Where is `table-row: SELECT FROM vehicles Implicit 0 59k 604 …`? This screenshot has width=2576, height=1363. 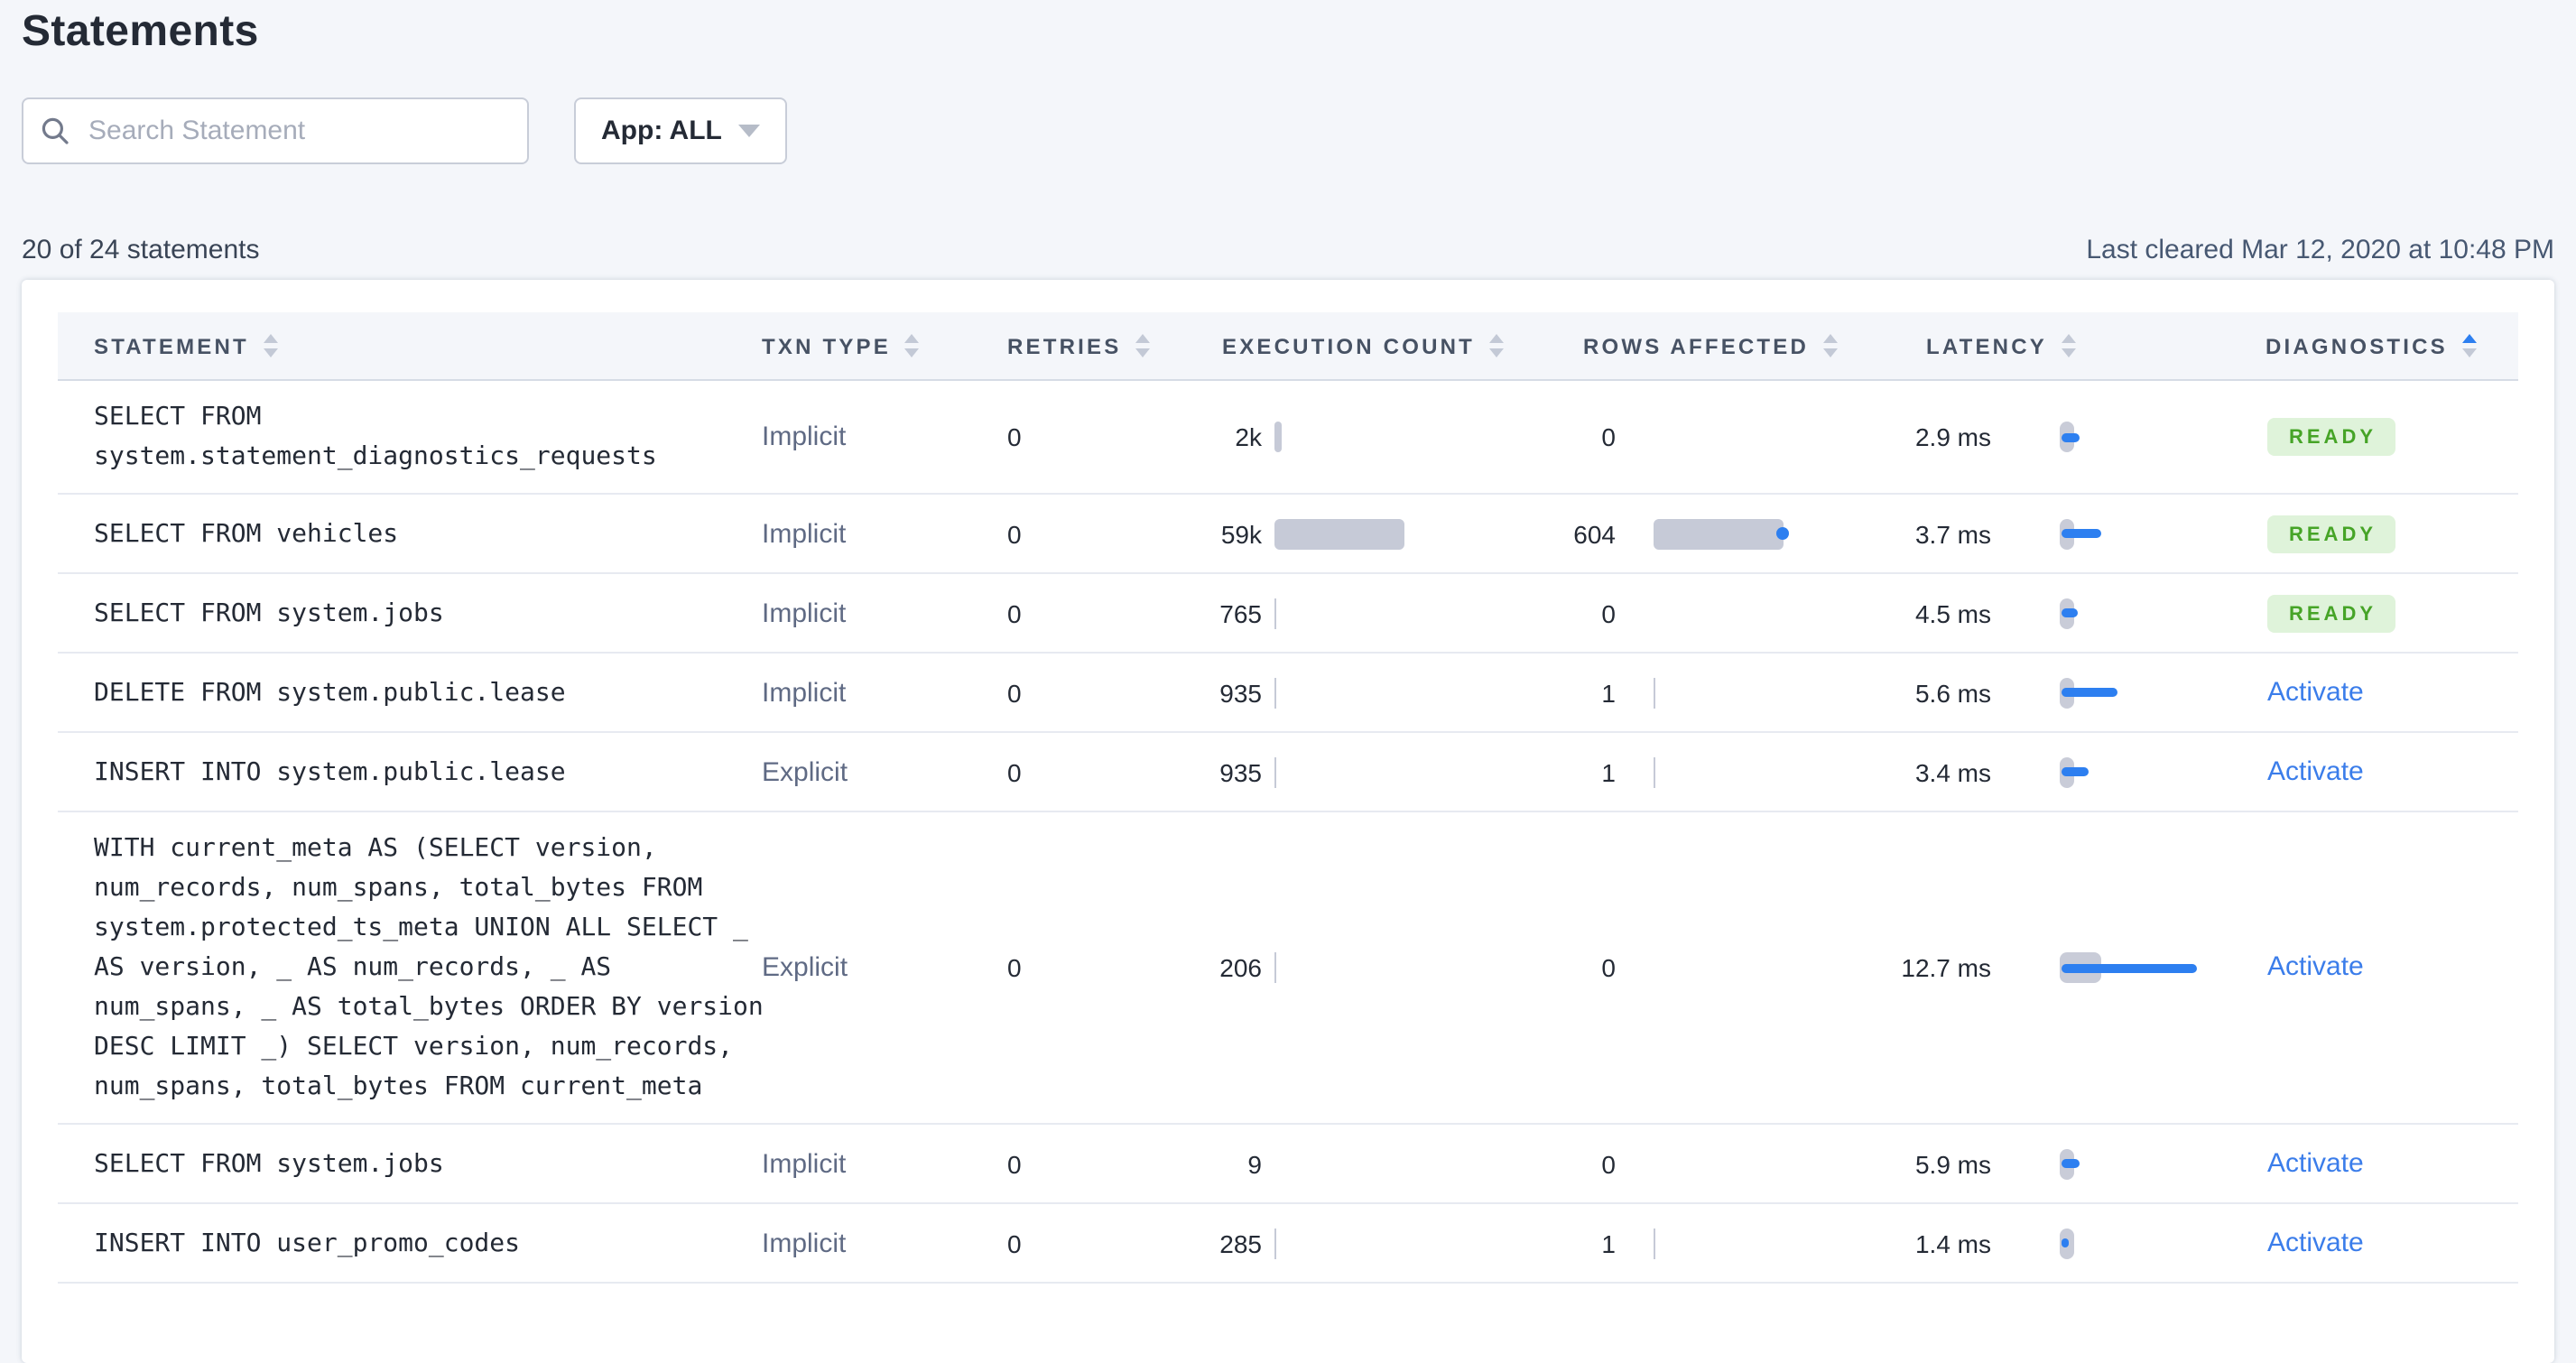 table-row: SELECT FROM vehicles Implicit 0 59k 604 … is located at coordinates (1288, 534).